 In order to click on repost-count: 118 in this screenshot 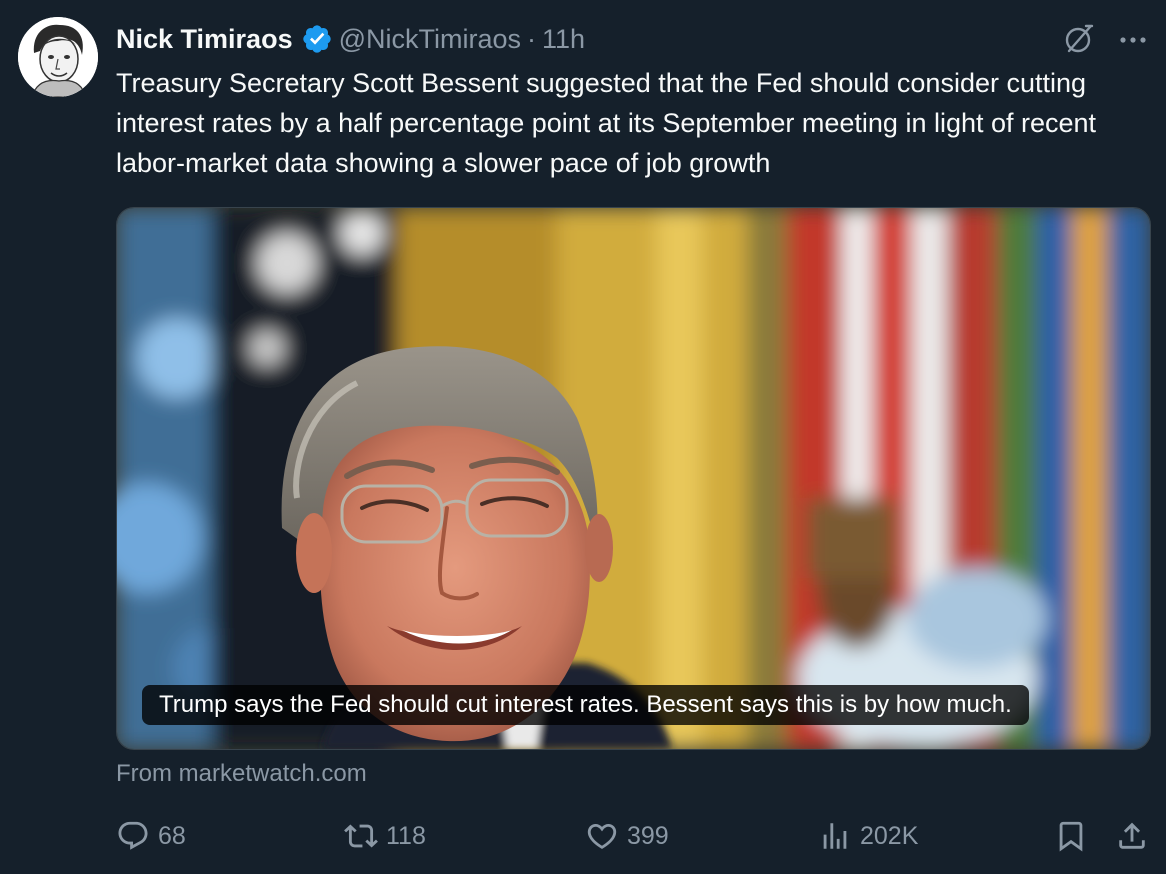, I will do `click(406, 835)`.